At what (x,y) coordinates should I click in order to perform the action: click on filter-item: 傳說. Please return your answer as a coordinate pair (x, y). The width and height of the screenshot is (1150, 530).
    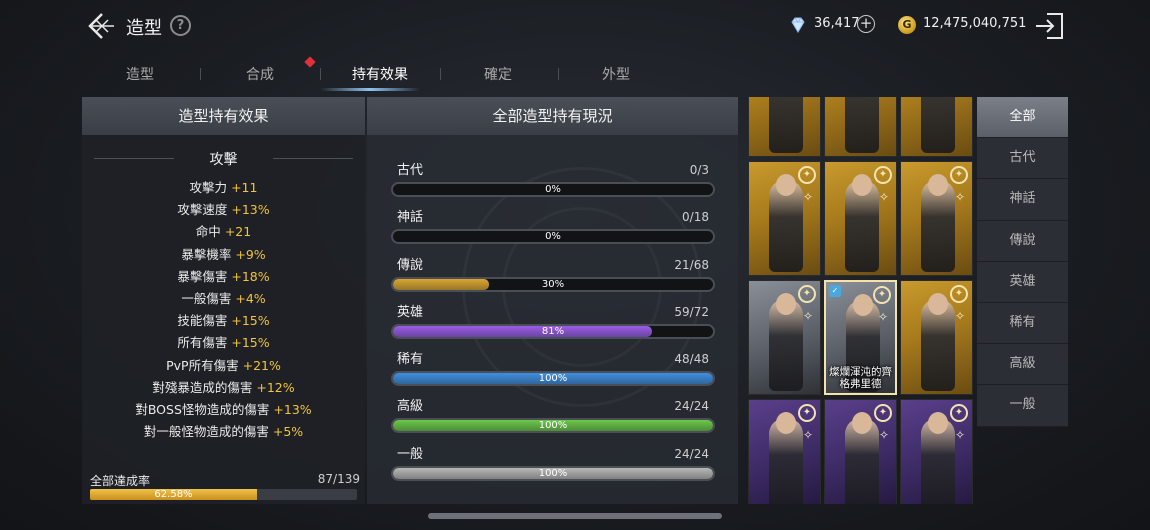
    Looking at the image, I should click on (1022, 241).